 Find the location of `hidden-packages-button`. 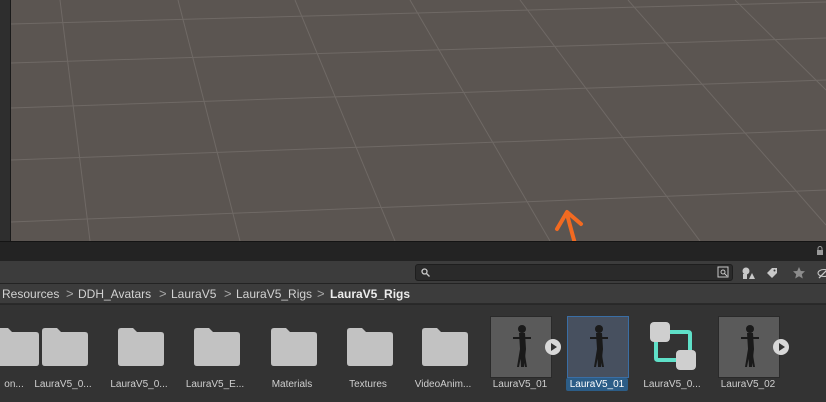

hidden-packages-button is located at coordinates (819, 273).